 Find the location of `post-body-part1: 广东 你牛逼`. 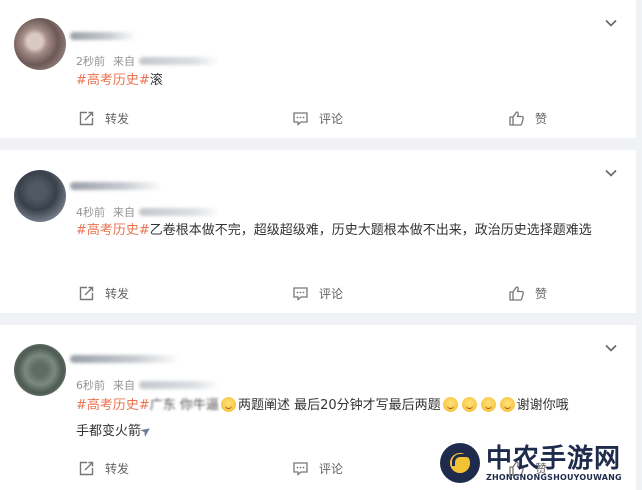

post-body-part1: 广东 你牛逼 is located at coordinates (184, 405).